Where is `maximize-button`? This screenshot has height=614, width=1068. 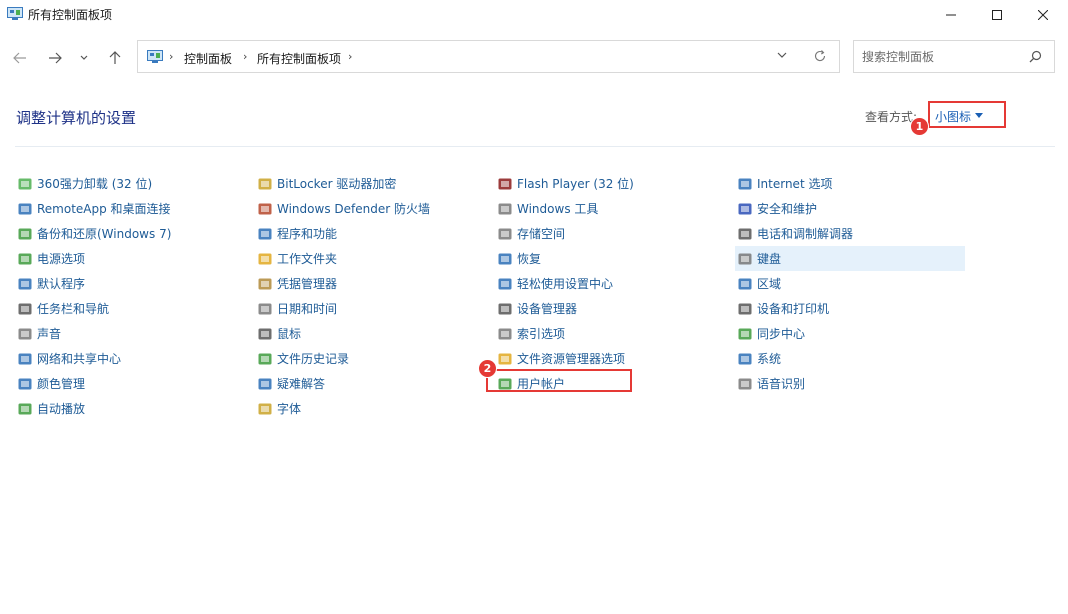 maximize-button is located at coordinates (997, 15).